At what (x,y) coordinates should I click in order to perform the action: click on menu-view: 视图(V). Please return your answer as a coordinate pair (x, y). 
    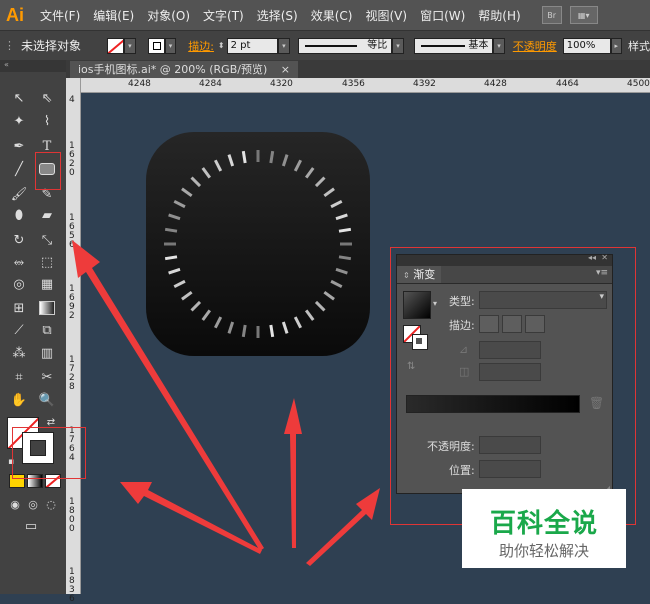
    Looking at the image, I should click on (386, 15).